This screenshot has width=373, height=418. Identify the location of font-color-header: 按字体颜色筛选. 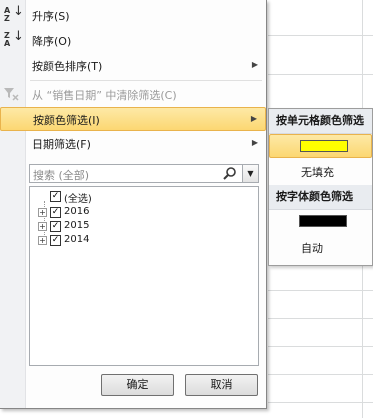
(320, 197).